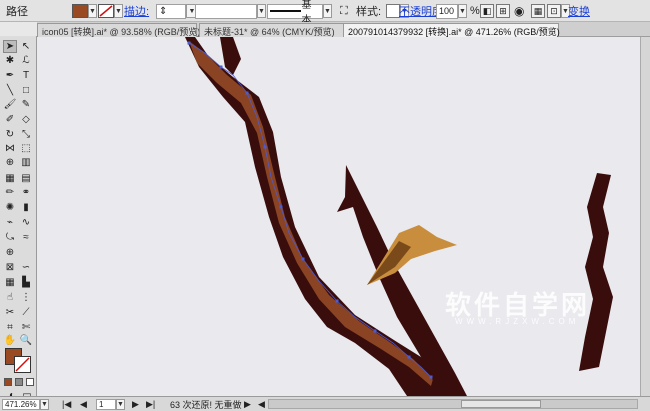  Describe the element at coordinates (150, 404) in the screenshot. I see `last-page-icon: ▶|` at that location.